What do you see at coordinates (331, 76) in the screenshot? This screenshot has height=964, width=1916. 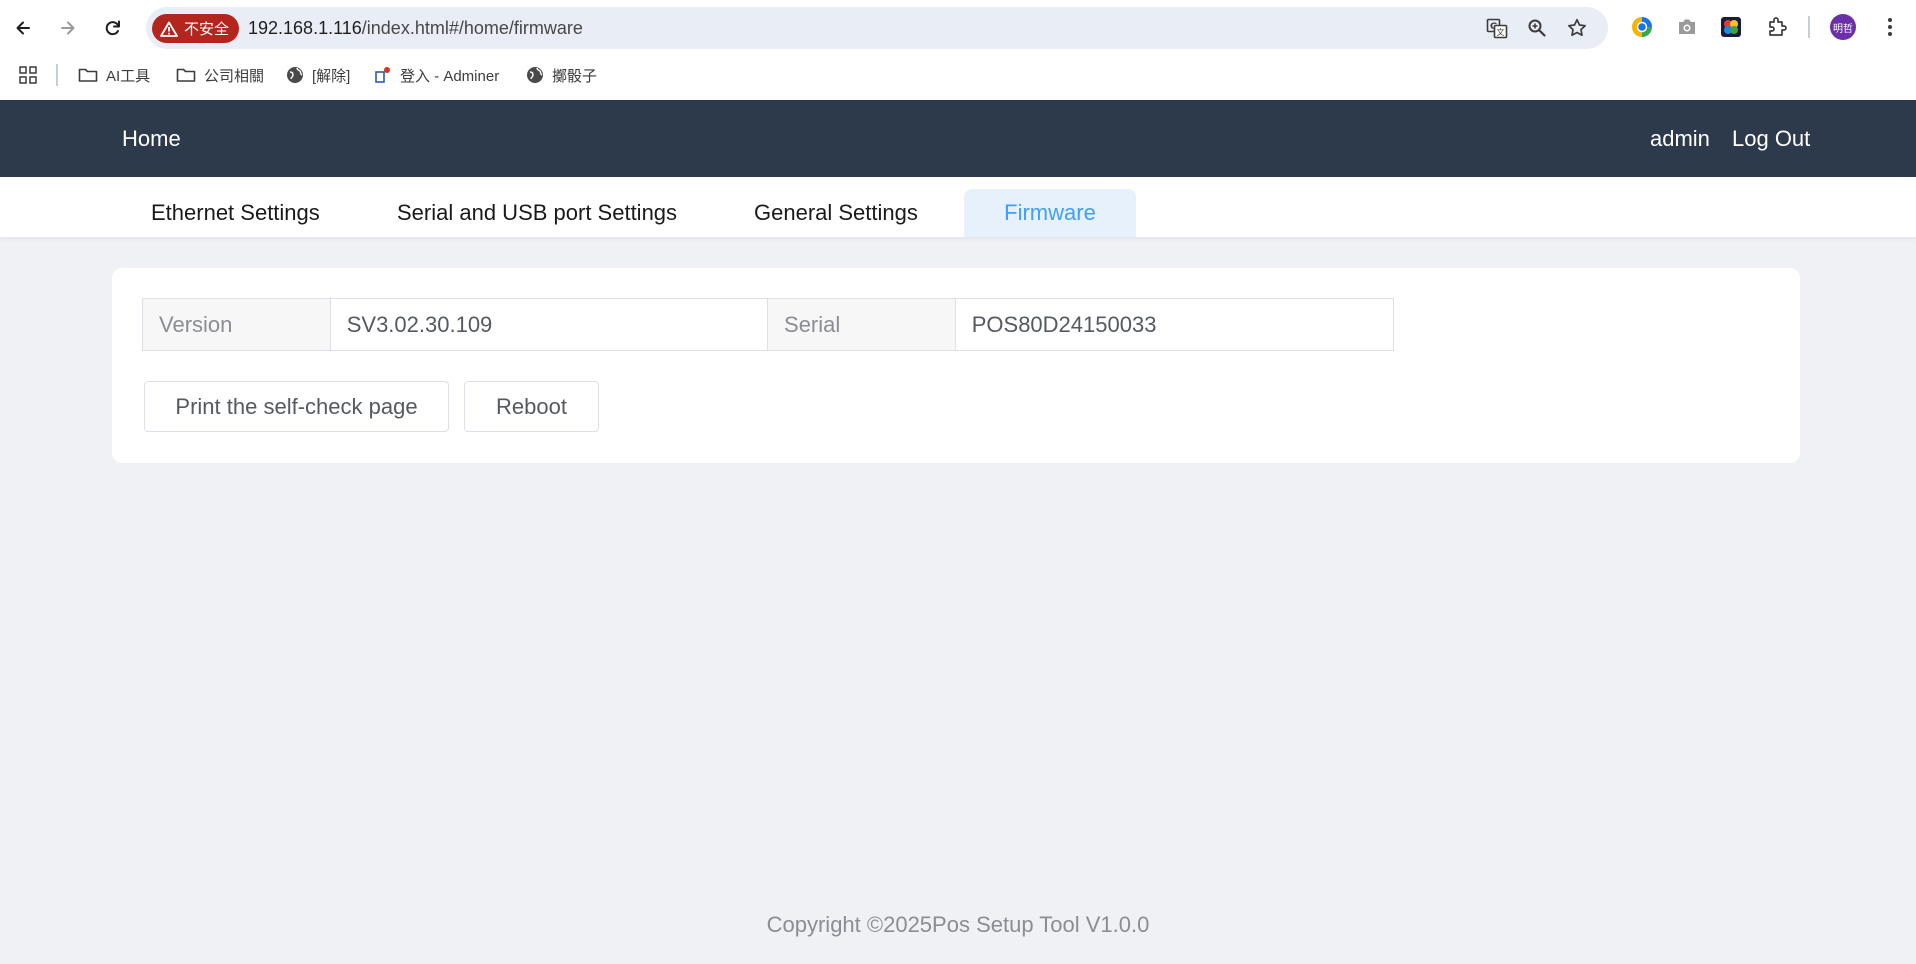 I see `bookmark-label: [解除]` at bounding box center [331, 76].